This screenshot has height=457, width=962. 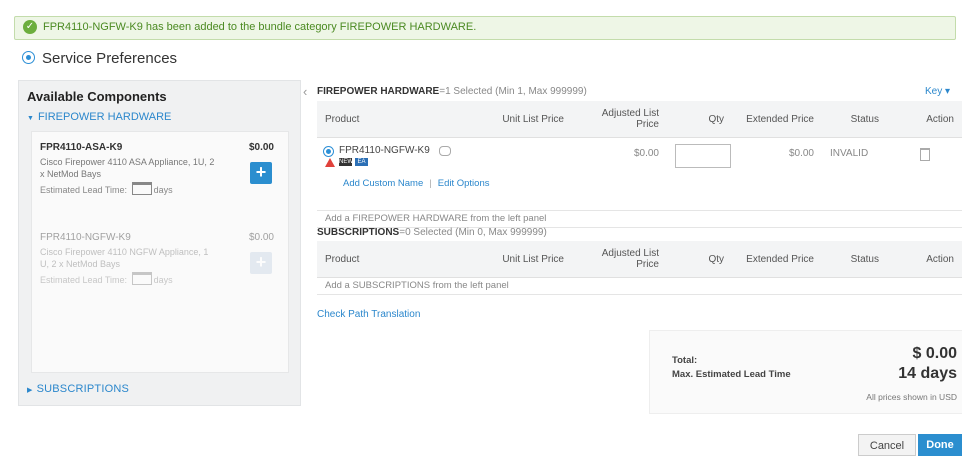 What do you see at coordinates (261, 263) in the screenshot?
I see `add-component-button-disabled: +` at bounding box center [261, 263].